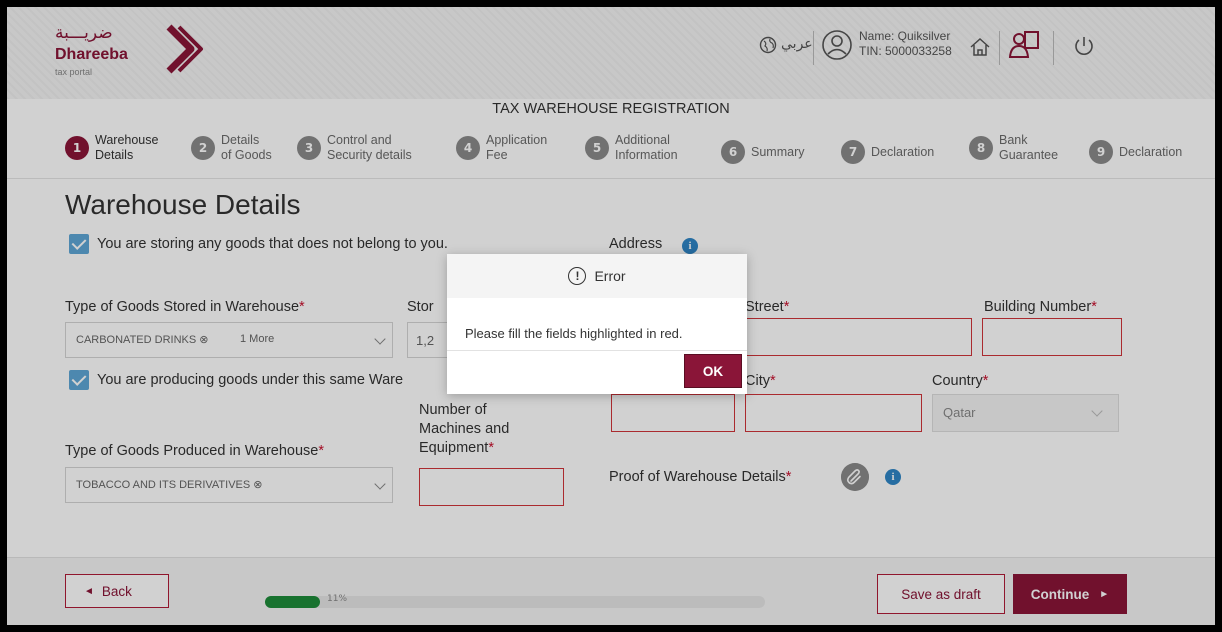 The width and height of the screenshot is (1222, 632). I want to click on error-dialog-header: ! Error, so click(597, 276).